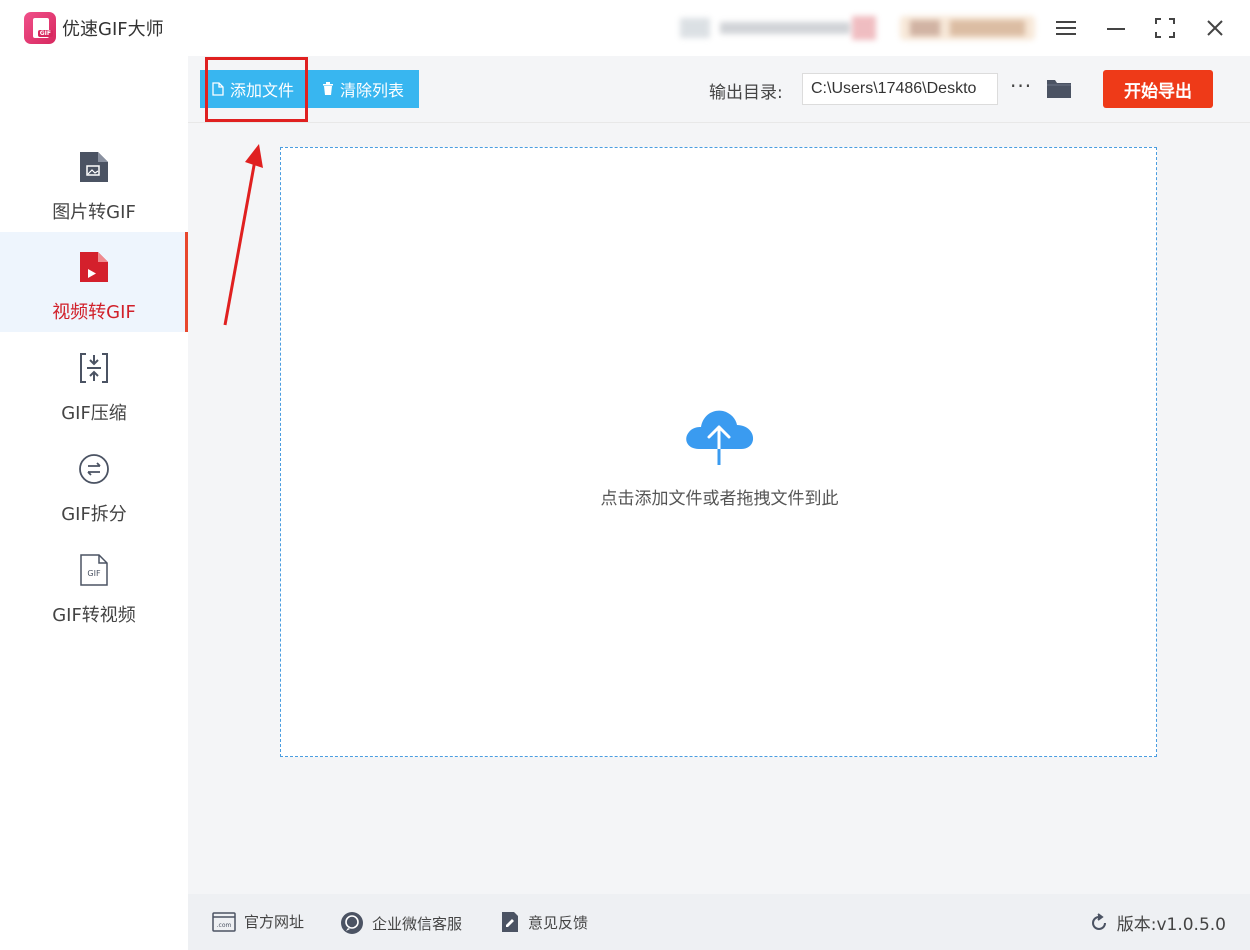 The width and height of the screenshot is (1250, 950). I want to click on cloud-upload-icon, so click(720, 438).